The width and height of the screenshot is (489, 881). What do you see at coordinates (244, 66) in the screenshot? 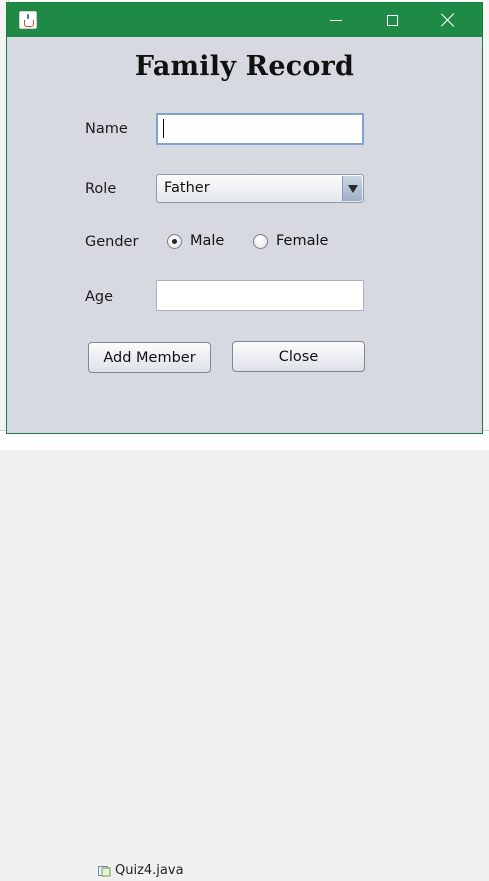
I see `form-heading: Family Record` at bounding box center [244, 66].